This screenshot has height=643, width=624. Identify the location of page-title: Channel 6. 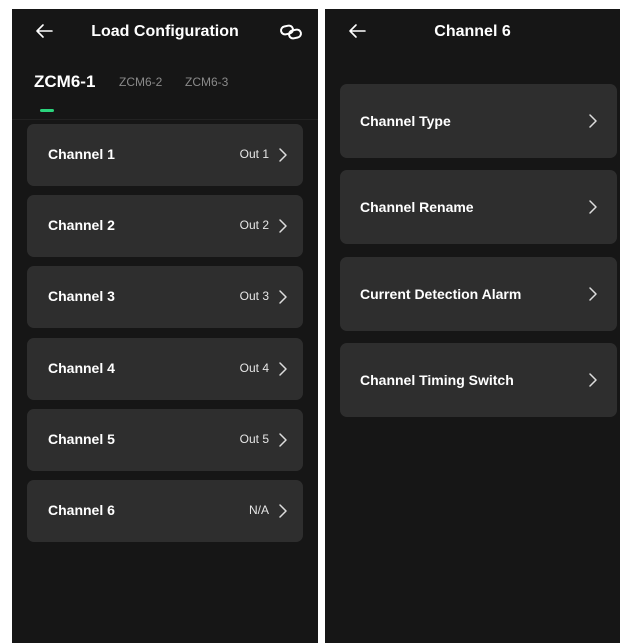
(472, 31).